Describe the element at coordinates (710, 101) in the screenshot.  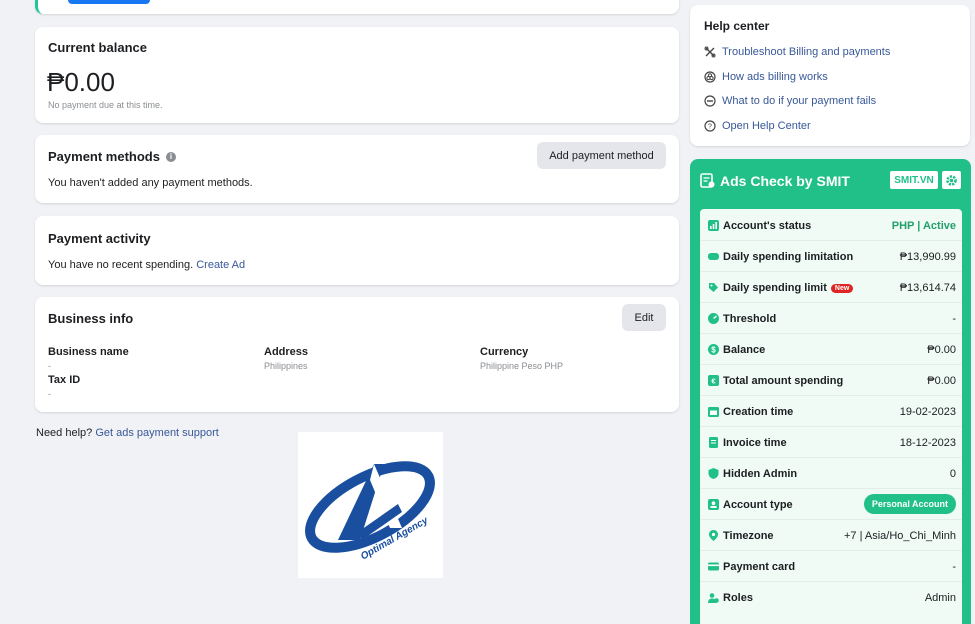
I see `minus-circle-icon` at that location.